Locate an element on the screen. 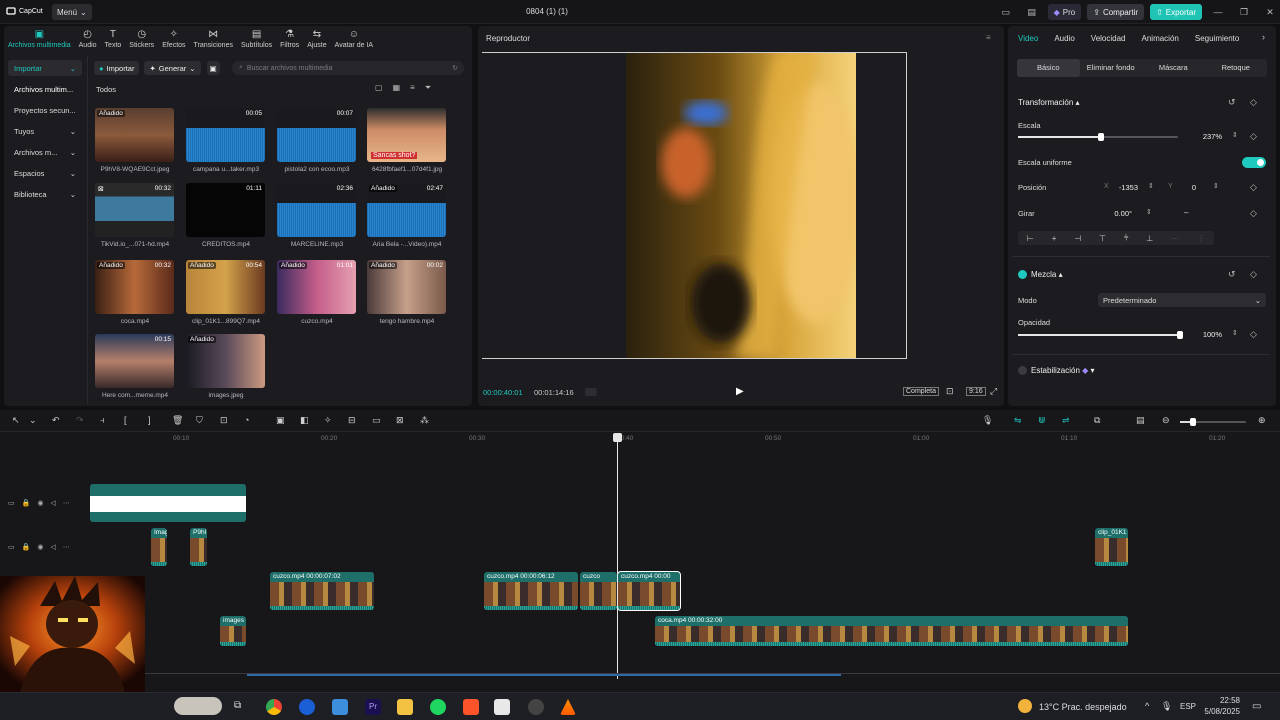 The height and width of the screenshot is (720, 1280). sidebar-item: Espacios ⌄ is located at coordinates (45, 173).